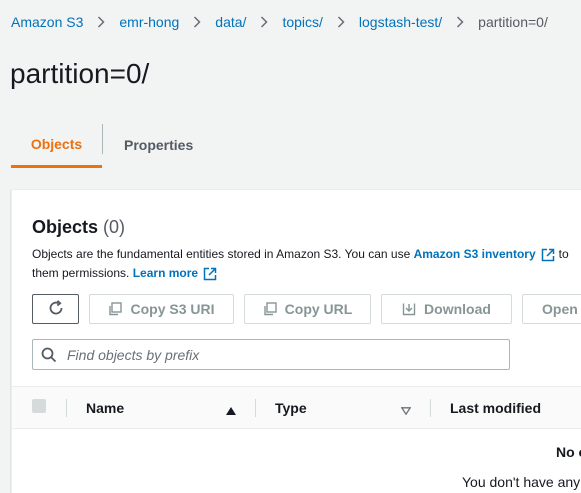 Image resolution: width=581 pixels, height=493 pixels. Describe the element at coordinates (231, 411) in the screenshot. I see `sort-ascending-icon` at that location.